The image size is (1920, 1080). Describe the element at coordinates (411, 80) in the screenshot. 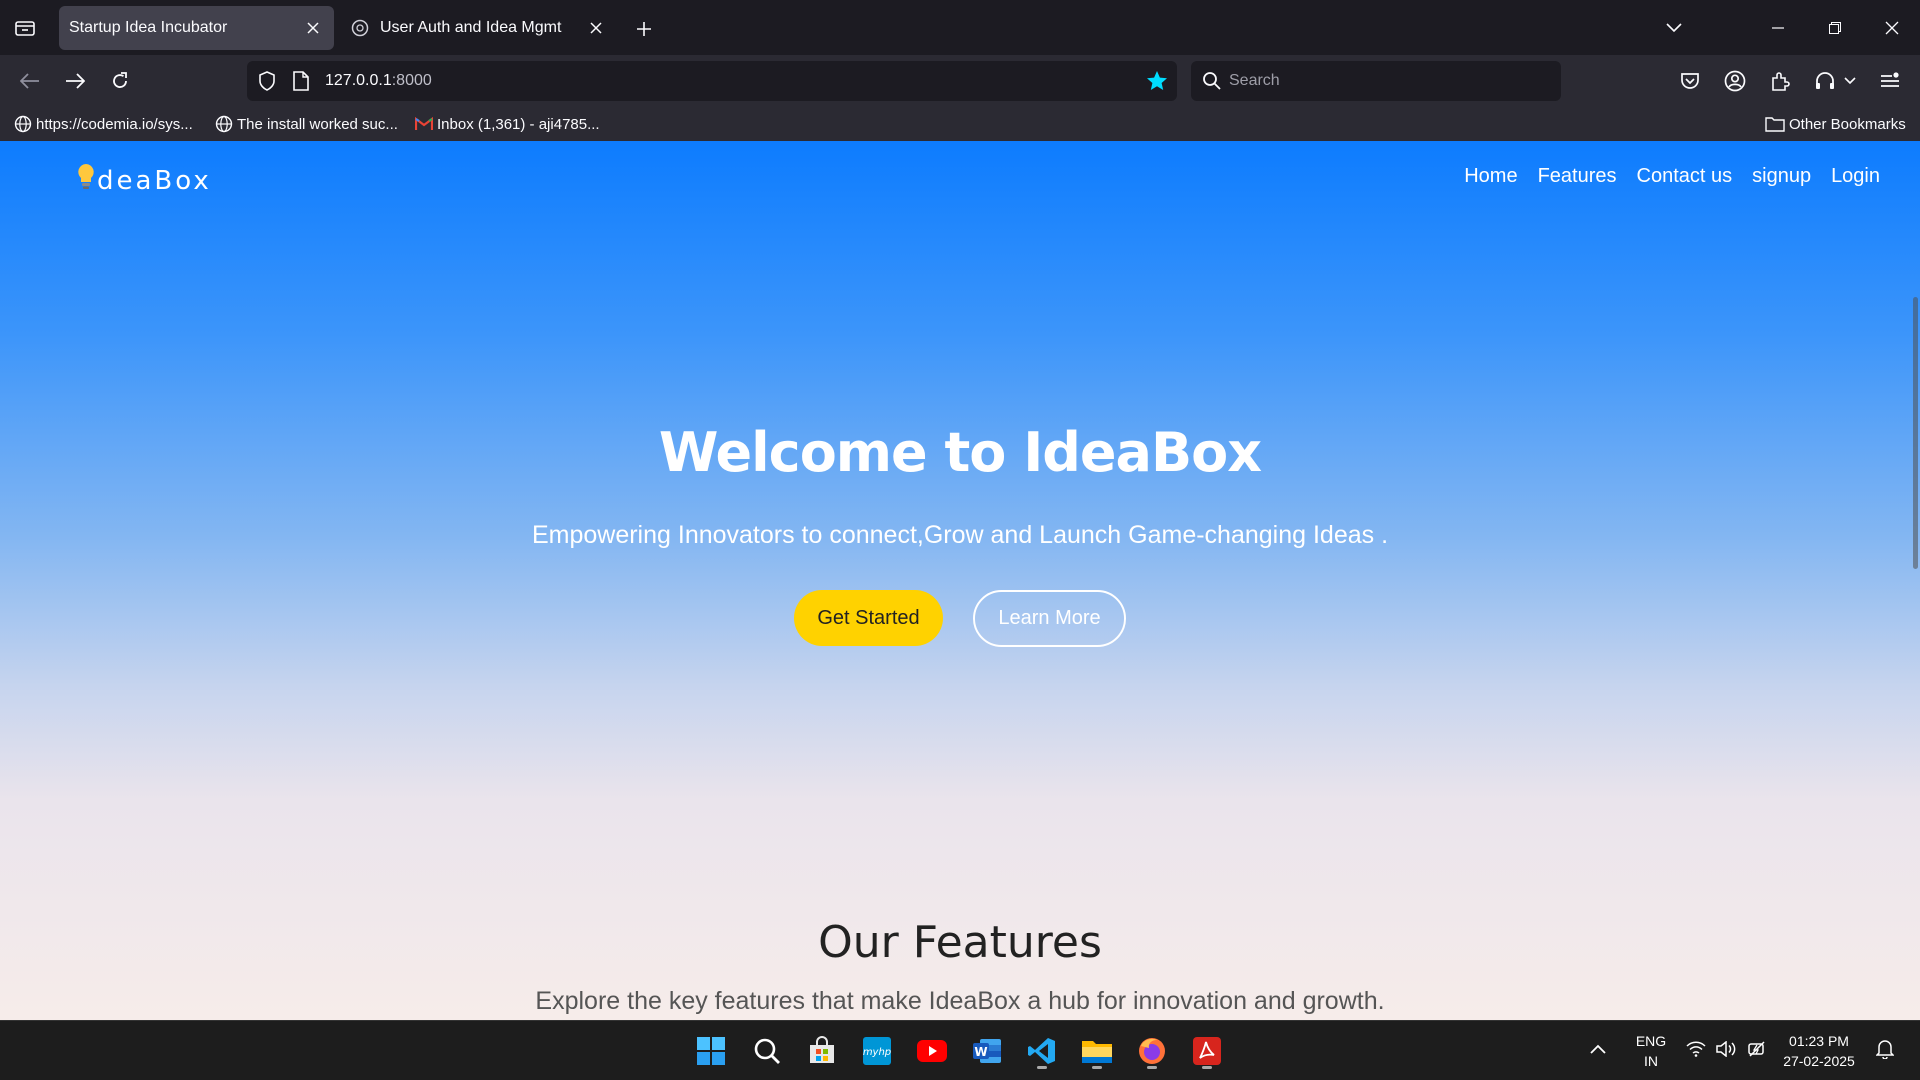

I see `url-port: :8000` at that location.